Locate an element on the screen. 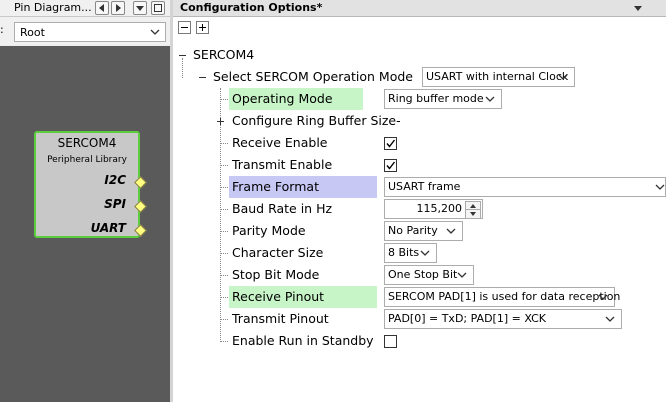 This screenshot has width=666, height=402. spin-down-icon is located at coordinates (473, 214).